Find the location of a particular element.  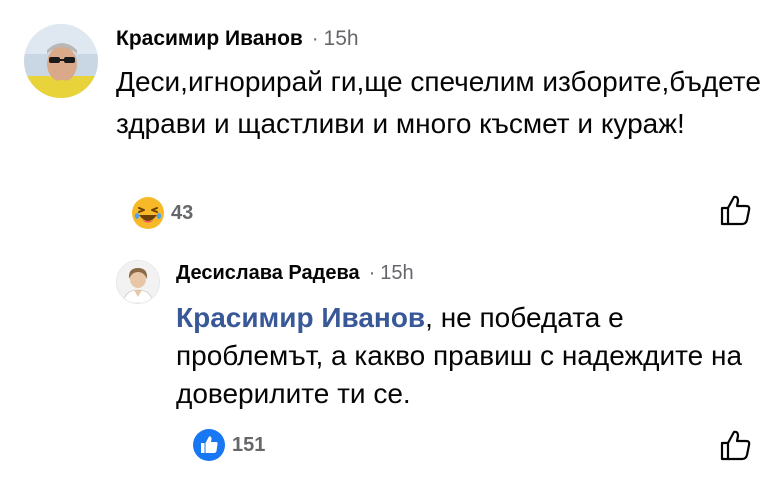

reactions-summary: 151 is located at coordinates (228, 445).